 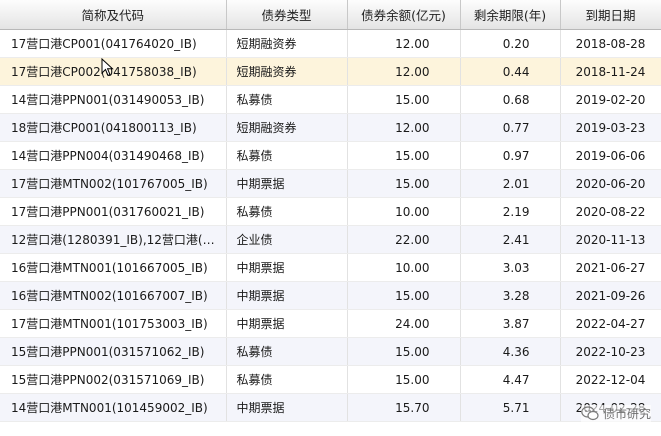 What do you see at coordinates (610, 323) in the screenshot?
I see `cell-date: 2022-04-27` at bounding box center [610, 323].